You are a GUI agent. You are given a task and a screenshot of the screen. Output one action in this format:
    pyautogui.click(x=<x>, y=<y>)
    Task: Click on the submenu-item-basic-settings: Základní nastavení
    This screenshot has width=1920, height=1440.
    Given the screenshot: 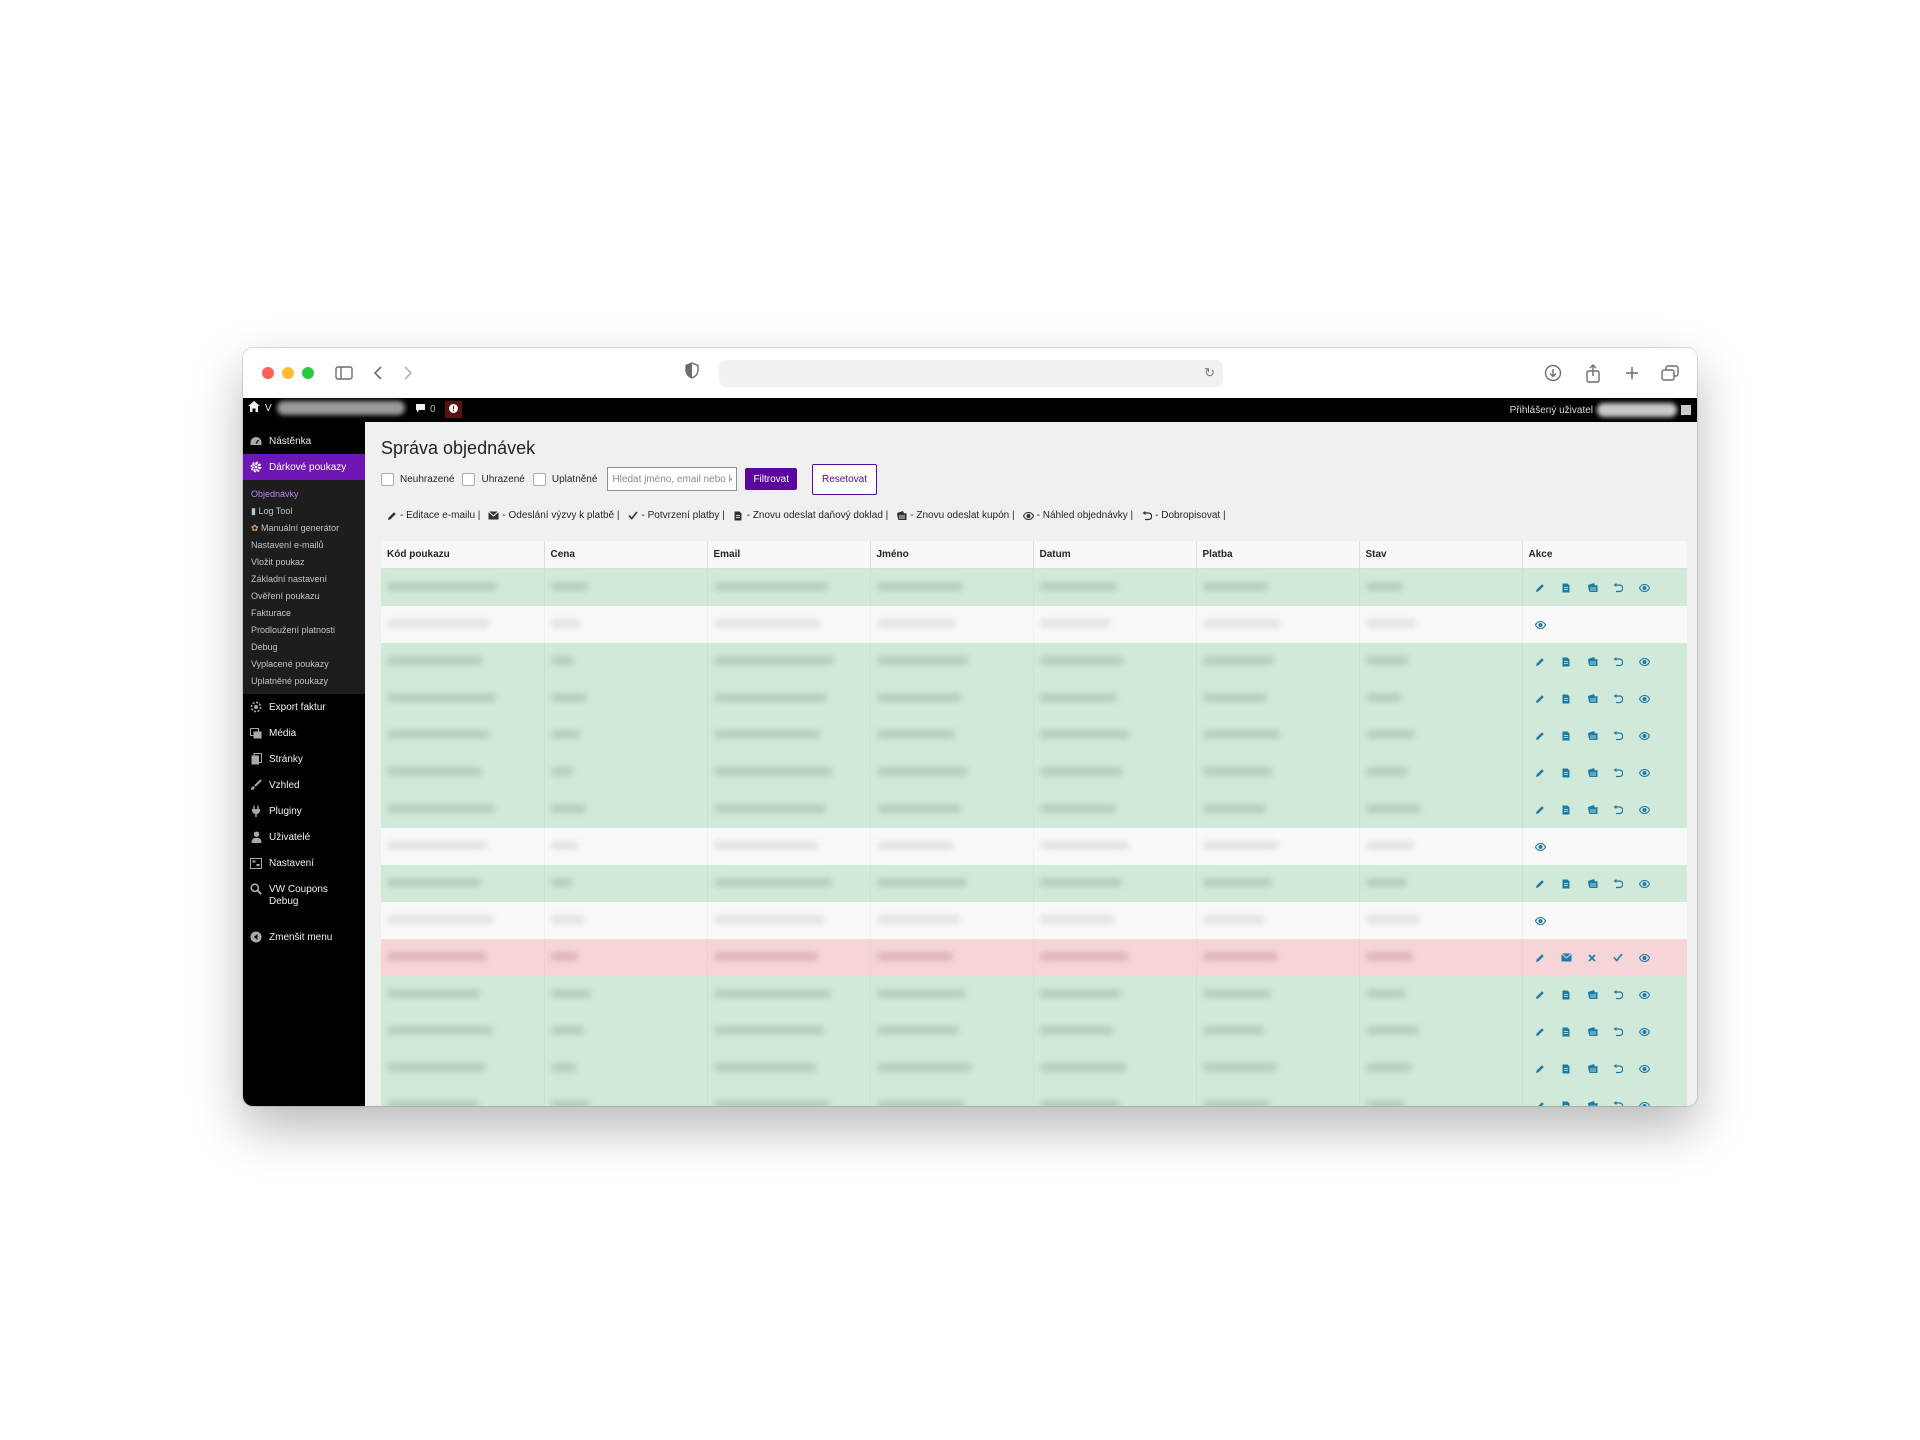 What is the action you would take?
    pyautogui.click(x=304, y=579)
    